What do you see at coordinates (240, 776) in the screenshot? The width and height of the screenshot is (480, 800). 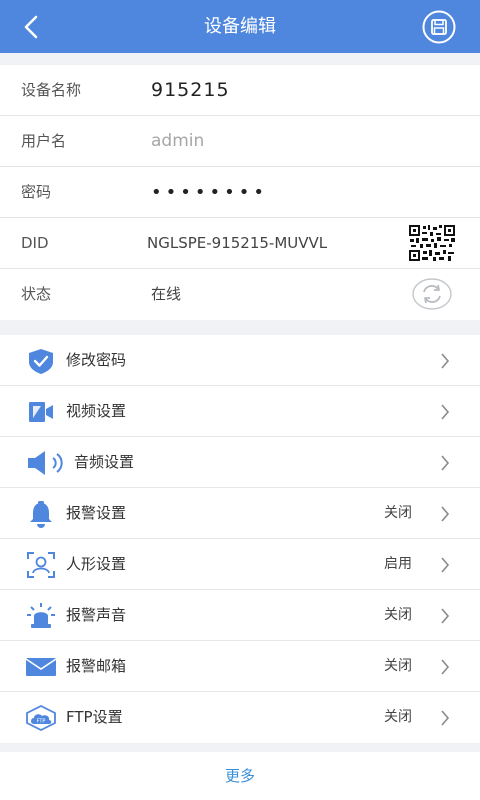 I see `more-button: 更多` at bounding box center [240, 776].